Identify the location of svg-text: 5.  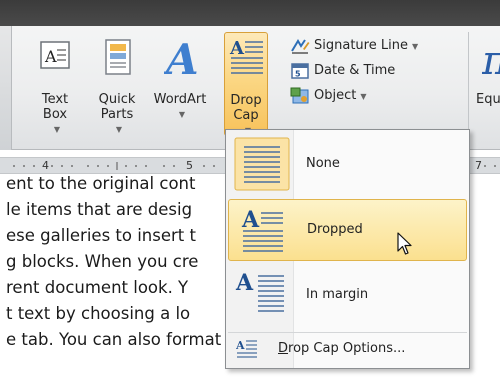
(298, 73).